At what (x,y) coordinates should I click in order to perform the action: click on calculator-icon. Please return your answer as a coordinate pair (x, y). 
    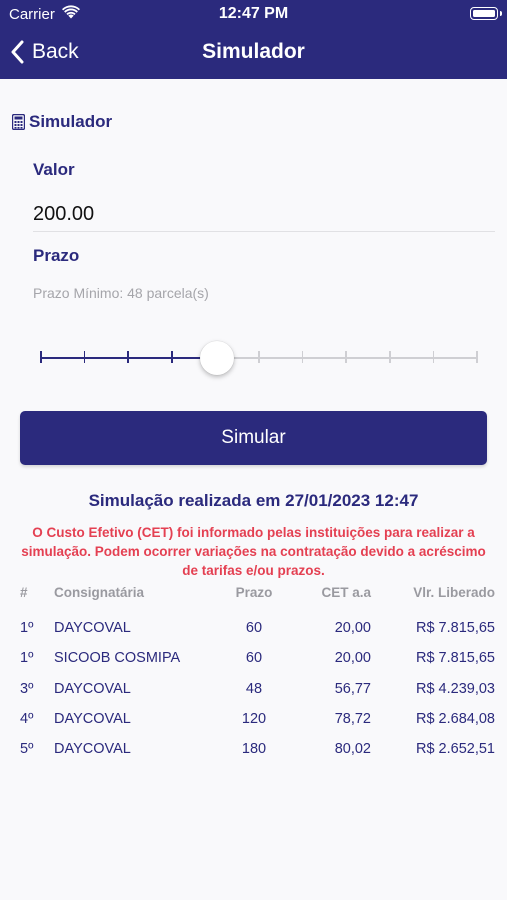
    Looking at the image, I should click on (18, 122).